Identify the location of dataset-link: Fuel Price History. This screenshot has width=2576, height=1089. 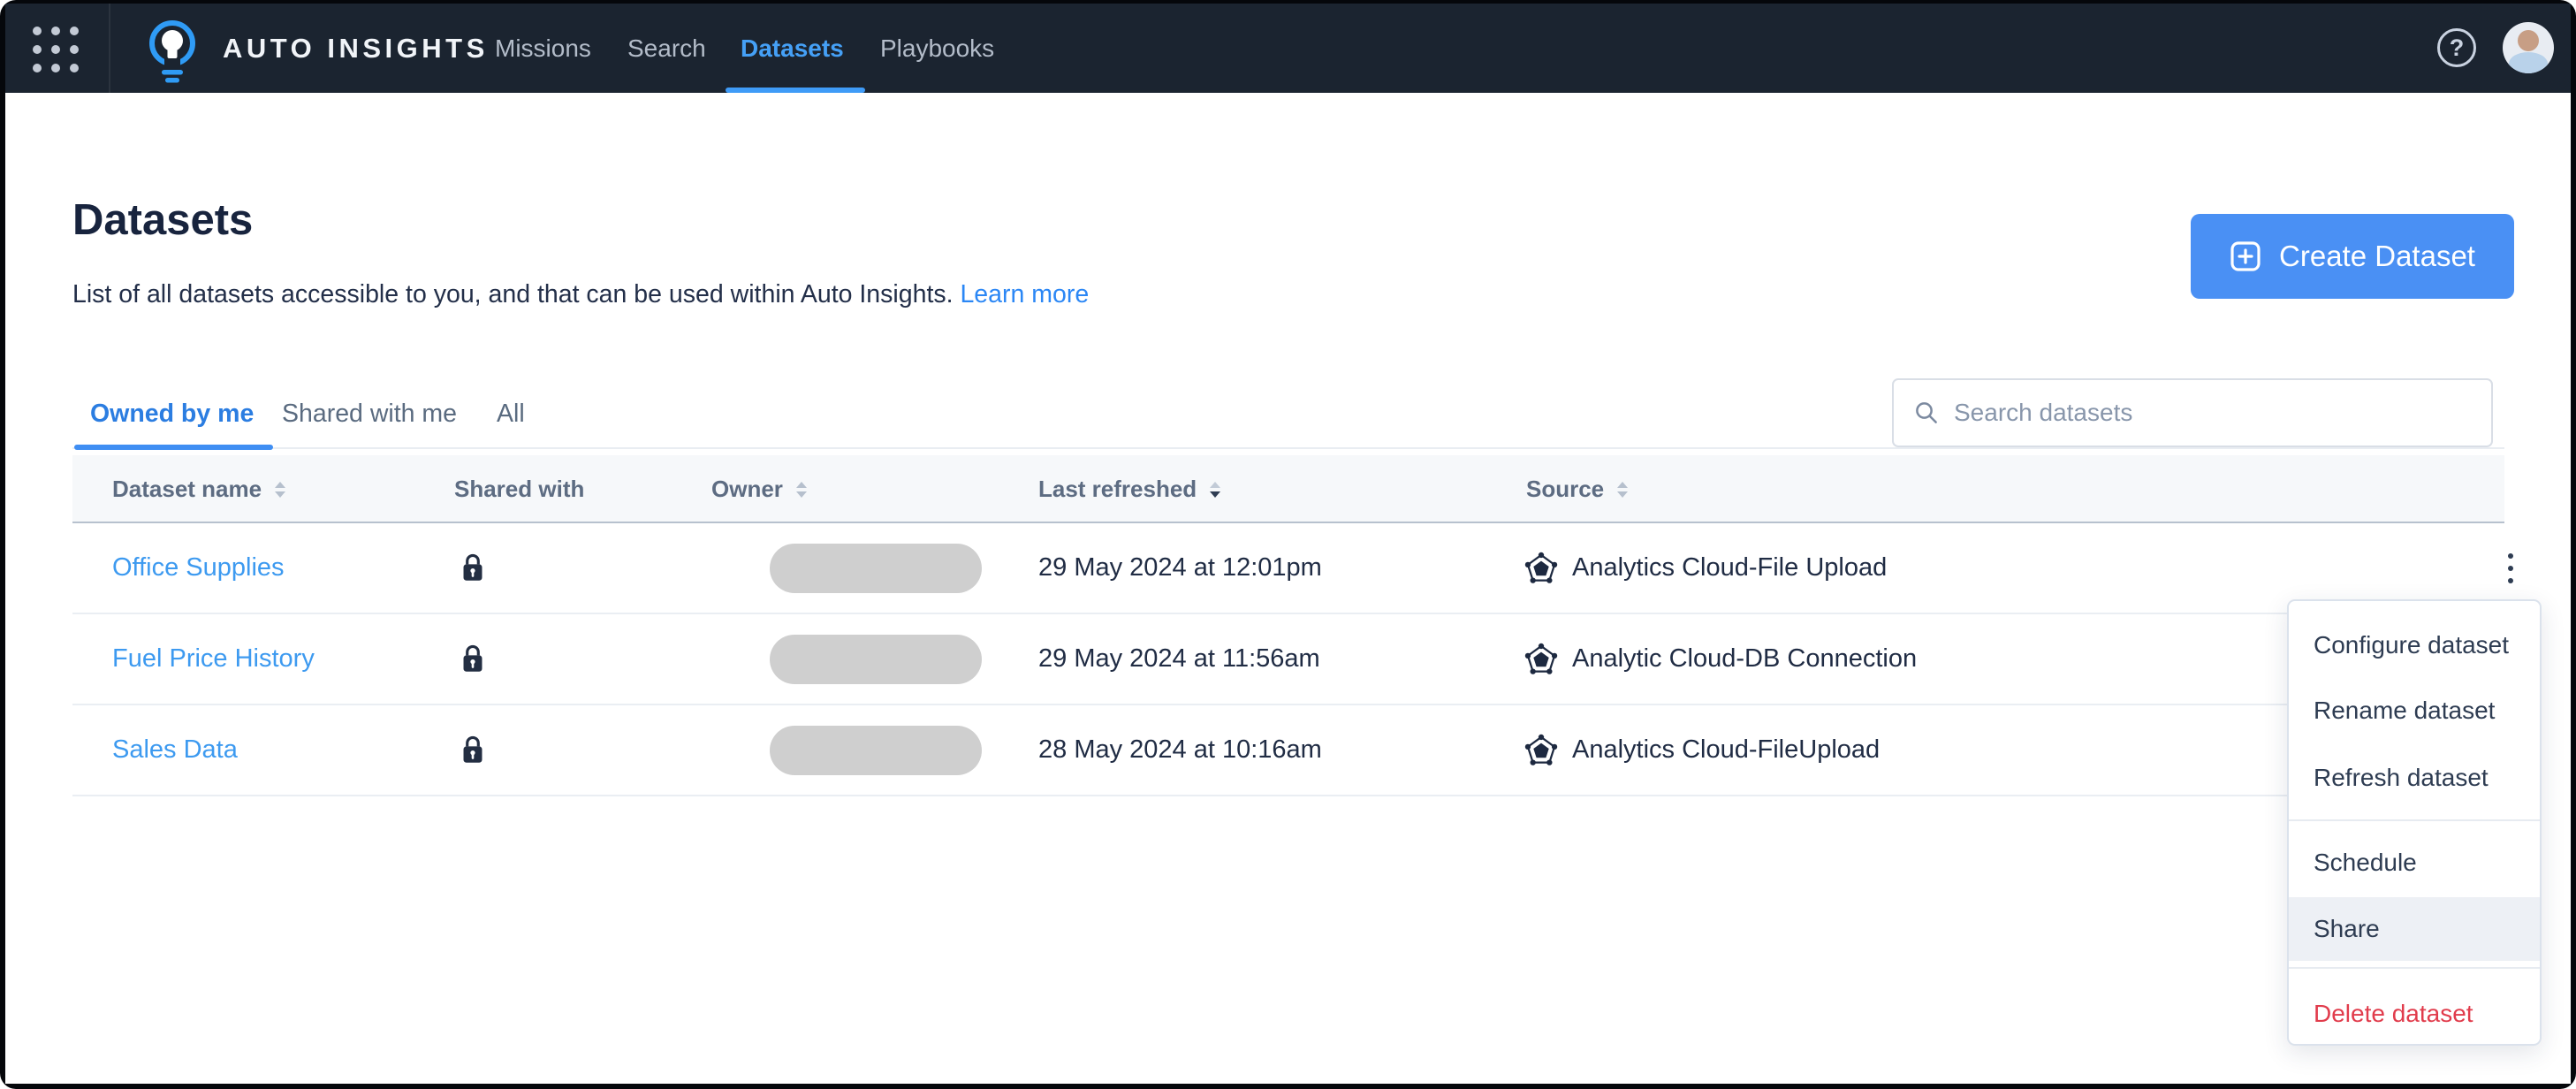
(213, 659).